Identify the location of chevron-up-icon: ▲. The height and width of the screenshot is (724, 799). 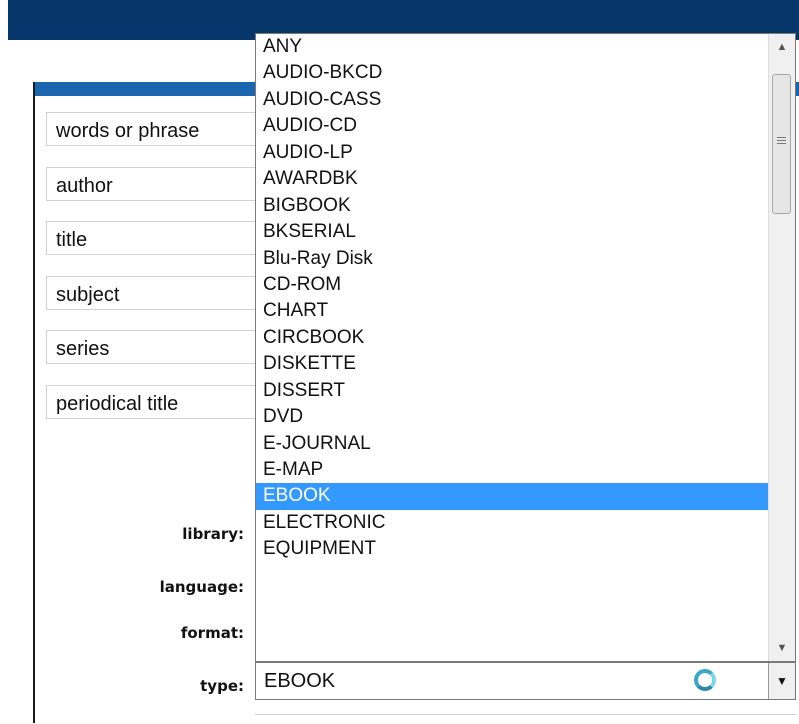
(782, 47).